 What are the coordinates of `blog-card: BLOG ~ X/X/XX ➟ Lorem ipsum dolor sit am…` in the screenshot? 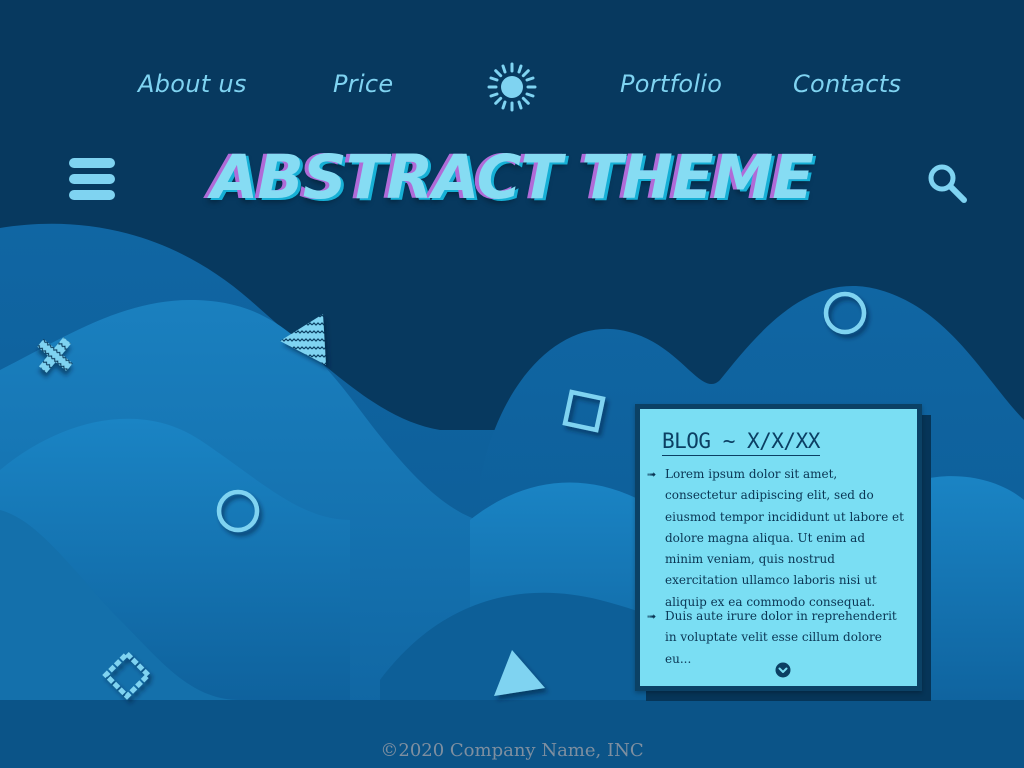 It's located at (778, 547).